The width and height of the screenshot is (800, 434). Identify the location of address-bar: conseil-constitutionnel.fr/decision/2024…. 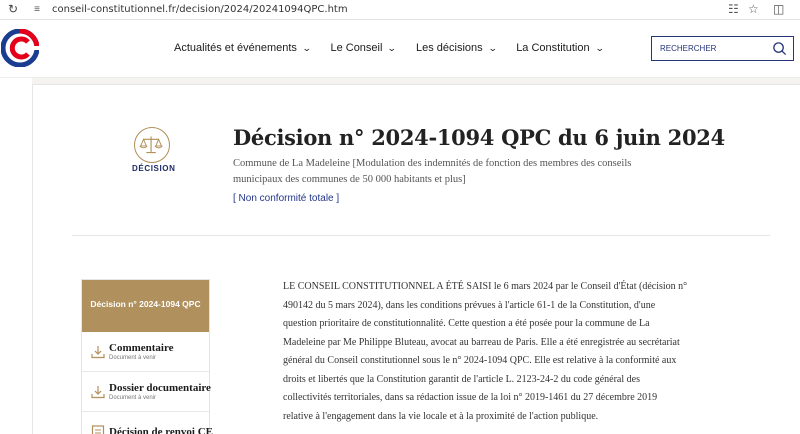
(200, 9).